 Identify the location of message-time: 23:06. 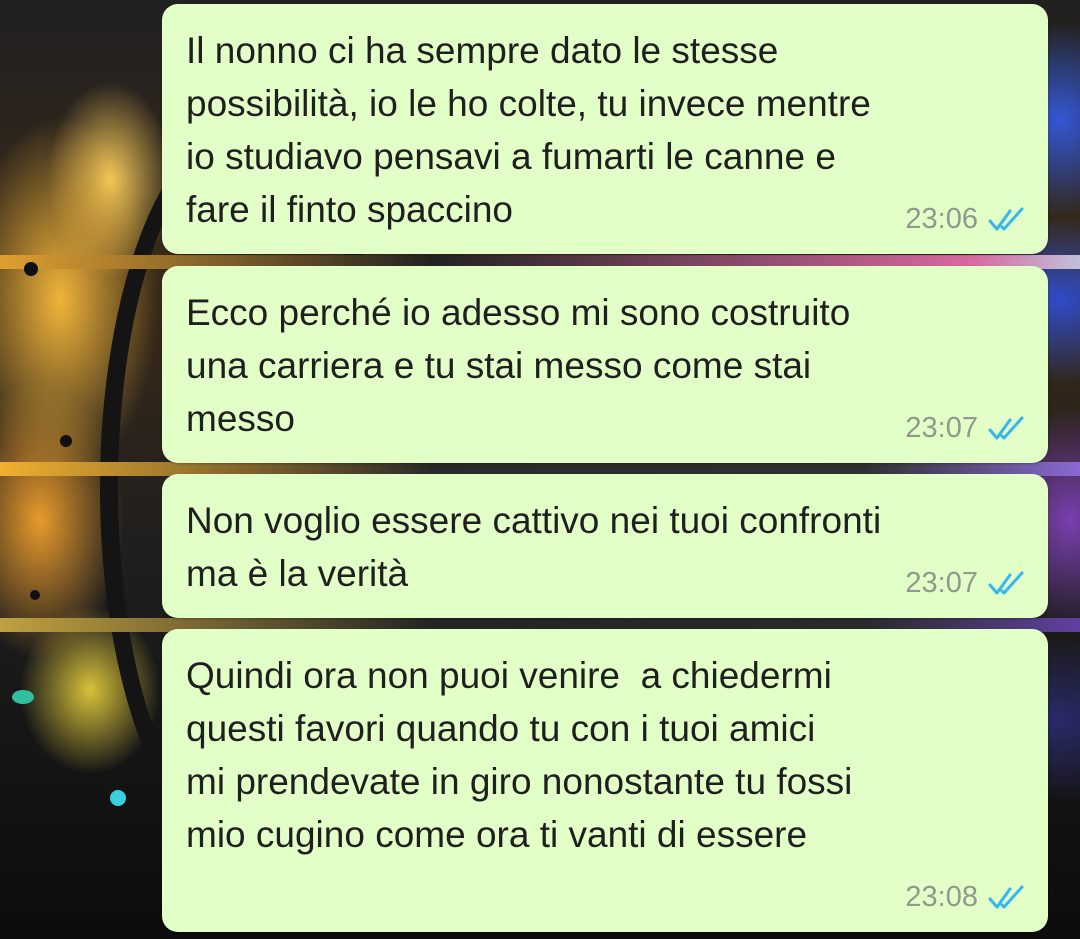
(941, 219).